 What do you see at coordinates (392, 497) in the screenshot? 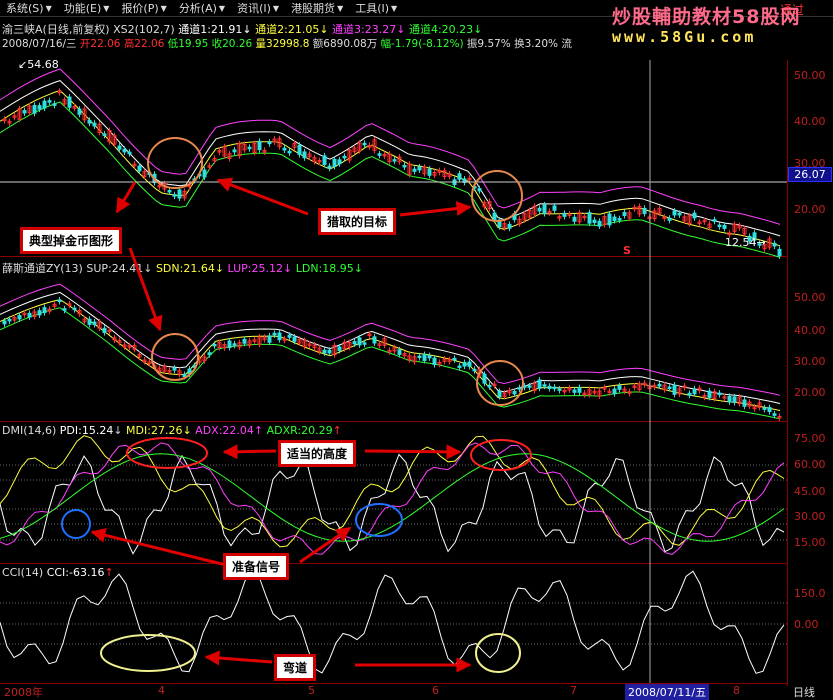
I see `indicator-line` at bounding box center [392, 497].